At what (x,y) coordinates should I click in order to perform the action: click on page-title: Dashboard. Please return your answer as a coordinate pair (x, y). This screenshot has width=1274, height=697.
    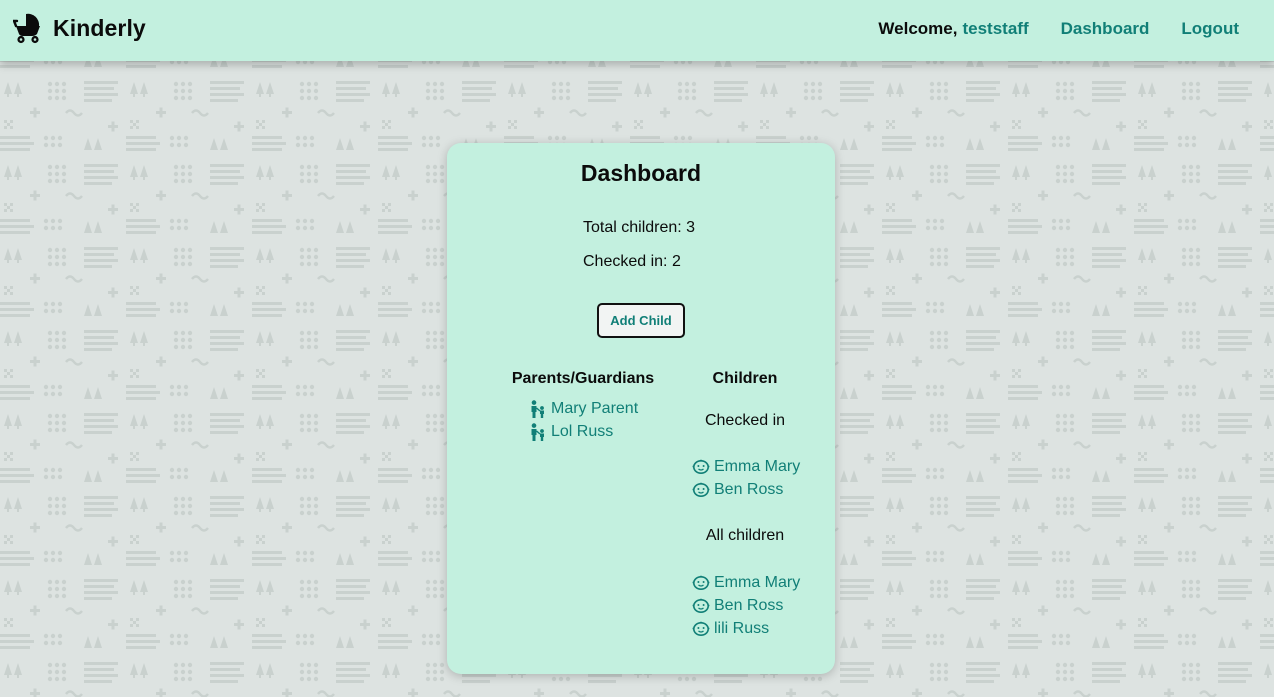
    Looking at the image, I should click on (641, 173).